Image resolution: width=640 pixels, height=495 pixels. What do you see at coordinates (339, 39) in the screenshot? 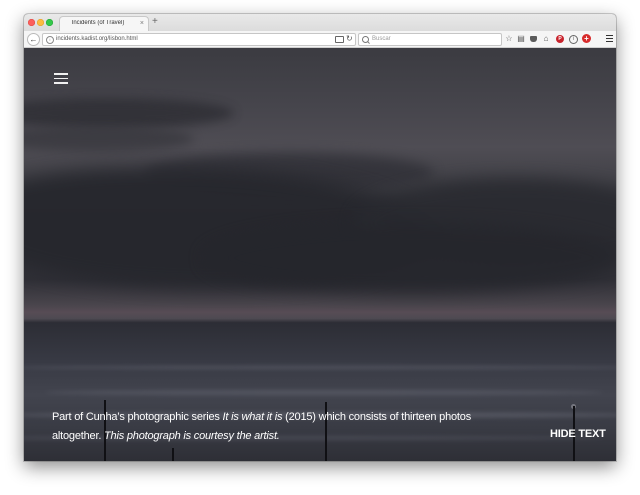
I see `reader-view-icon` at bounding box center [339, 39].